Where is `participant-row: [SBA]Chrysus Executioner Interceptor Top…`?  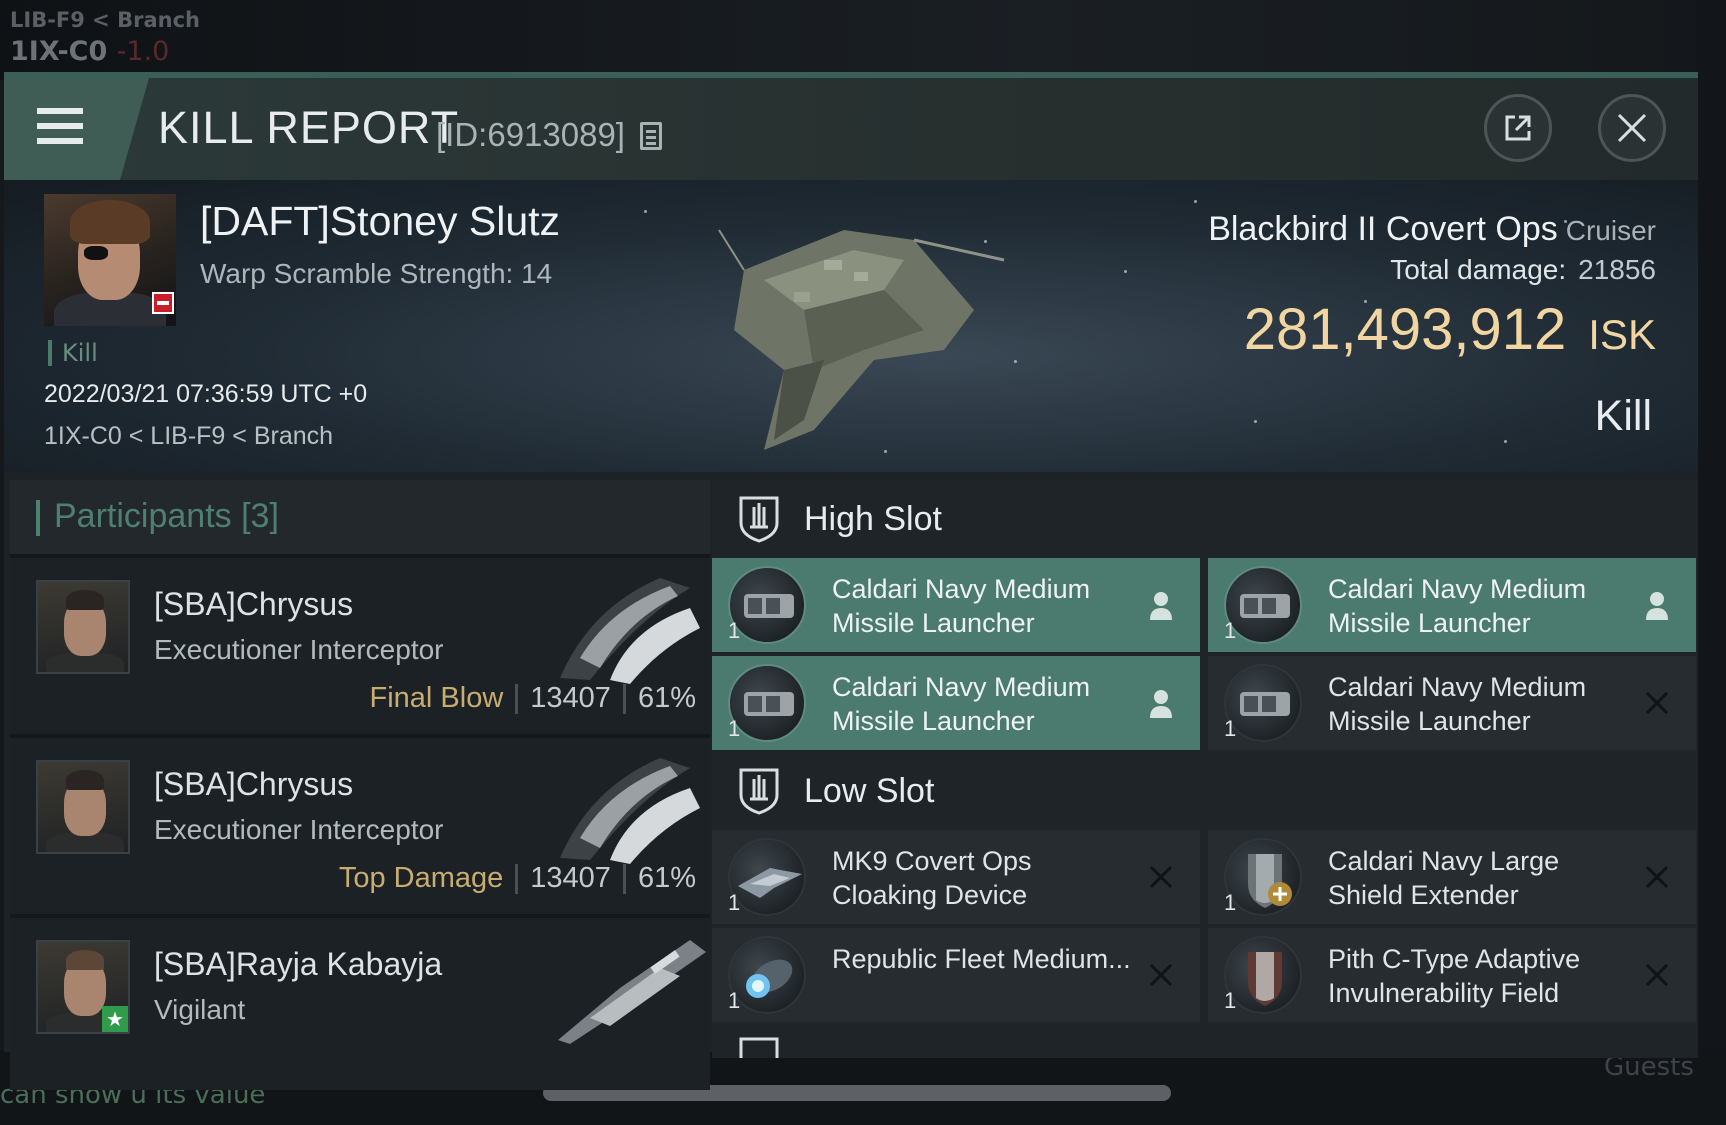
participant-row: [SBA]Chrysus Executioner Interceptor Top… is located at coordinates (360, 822).